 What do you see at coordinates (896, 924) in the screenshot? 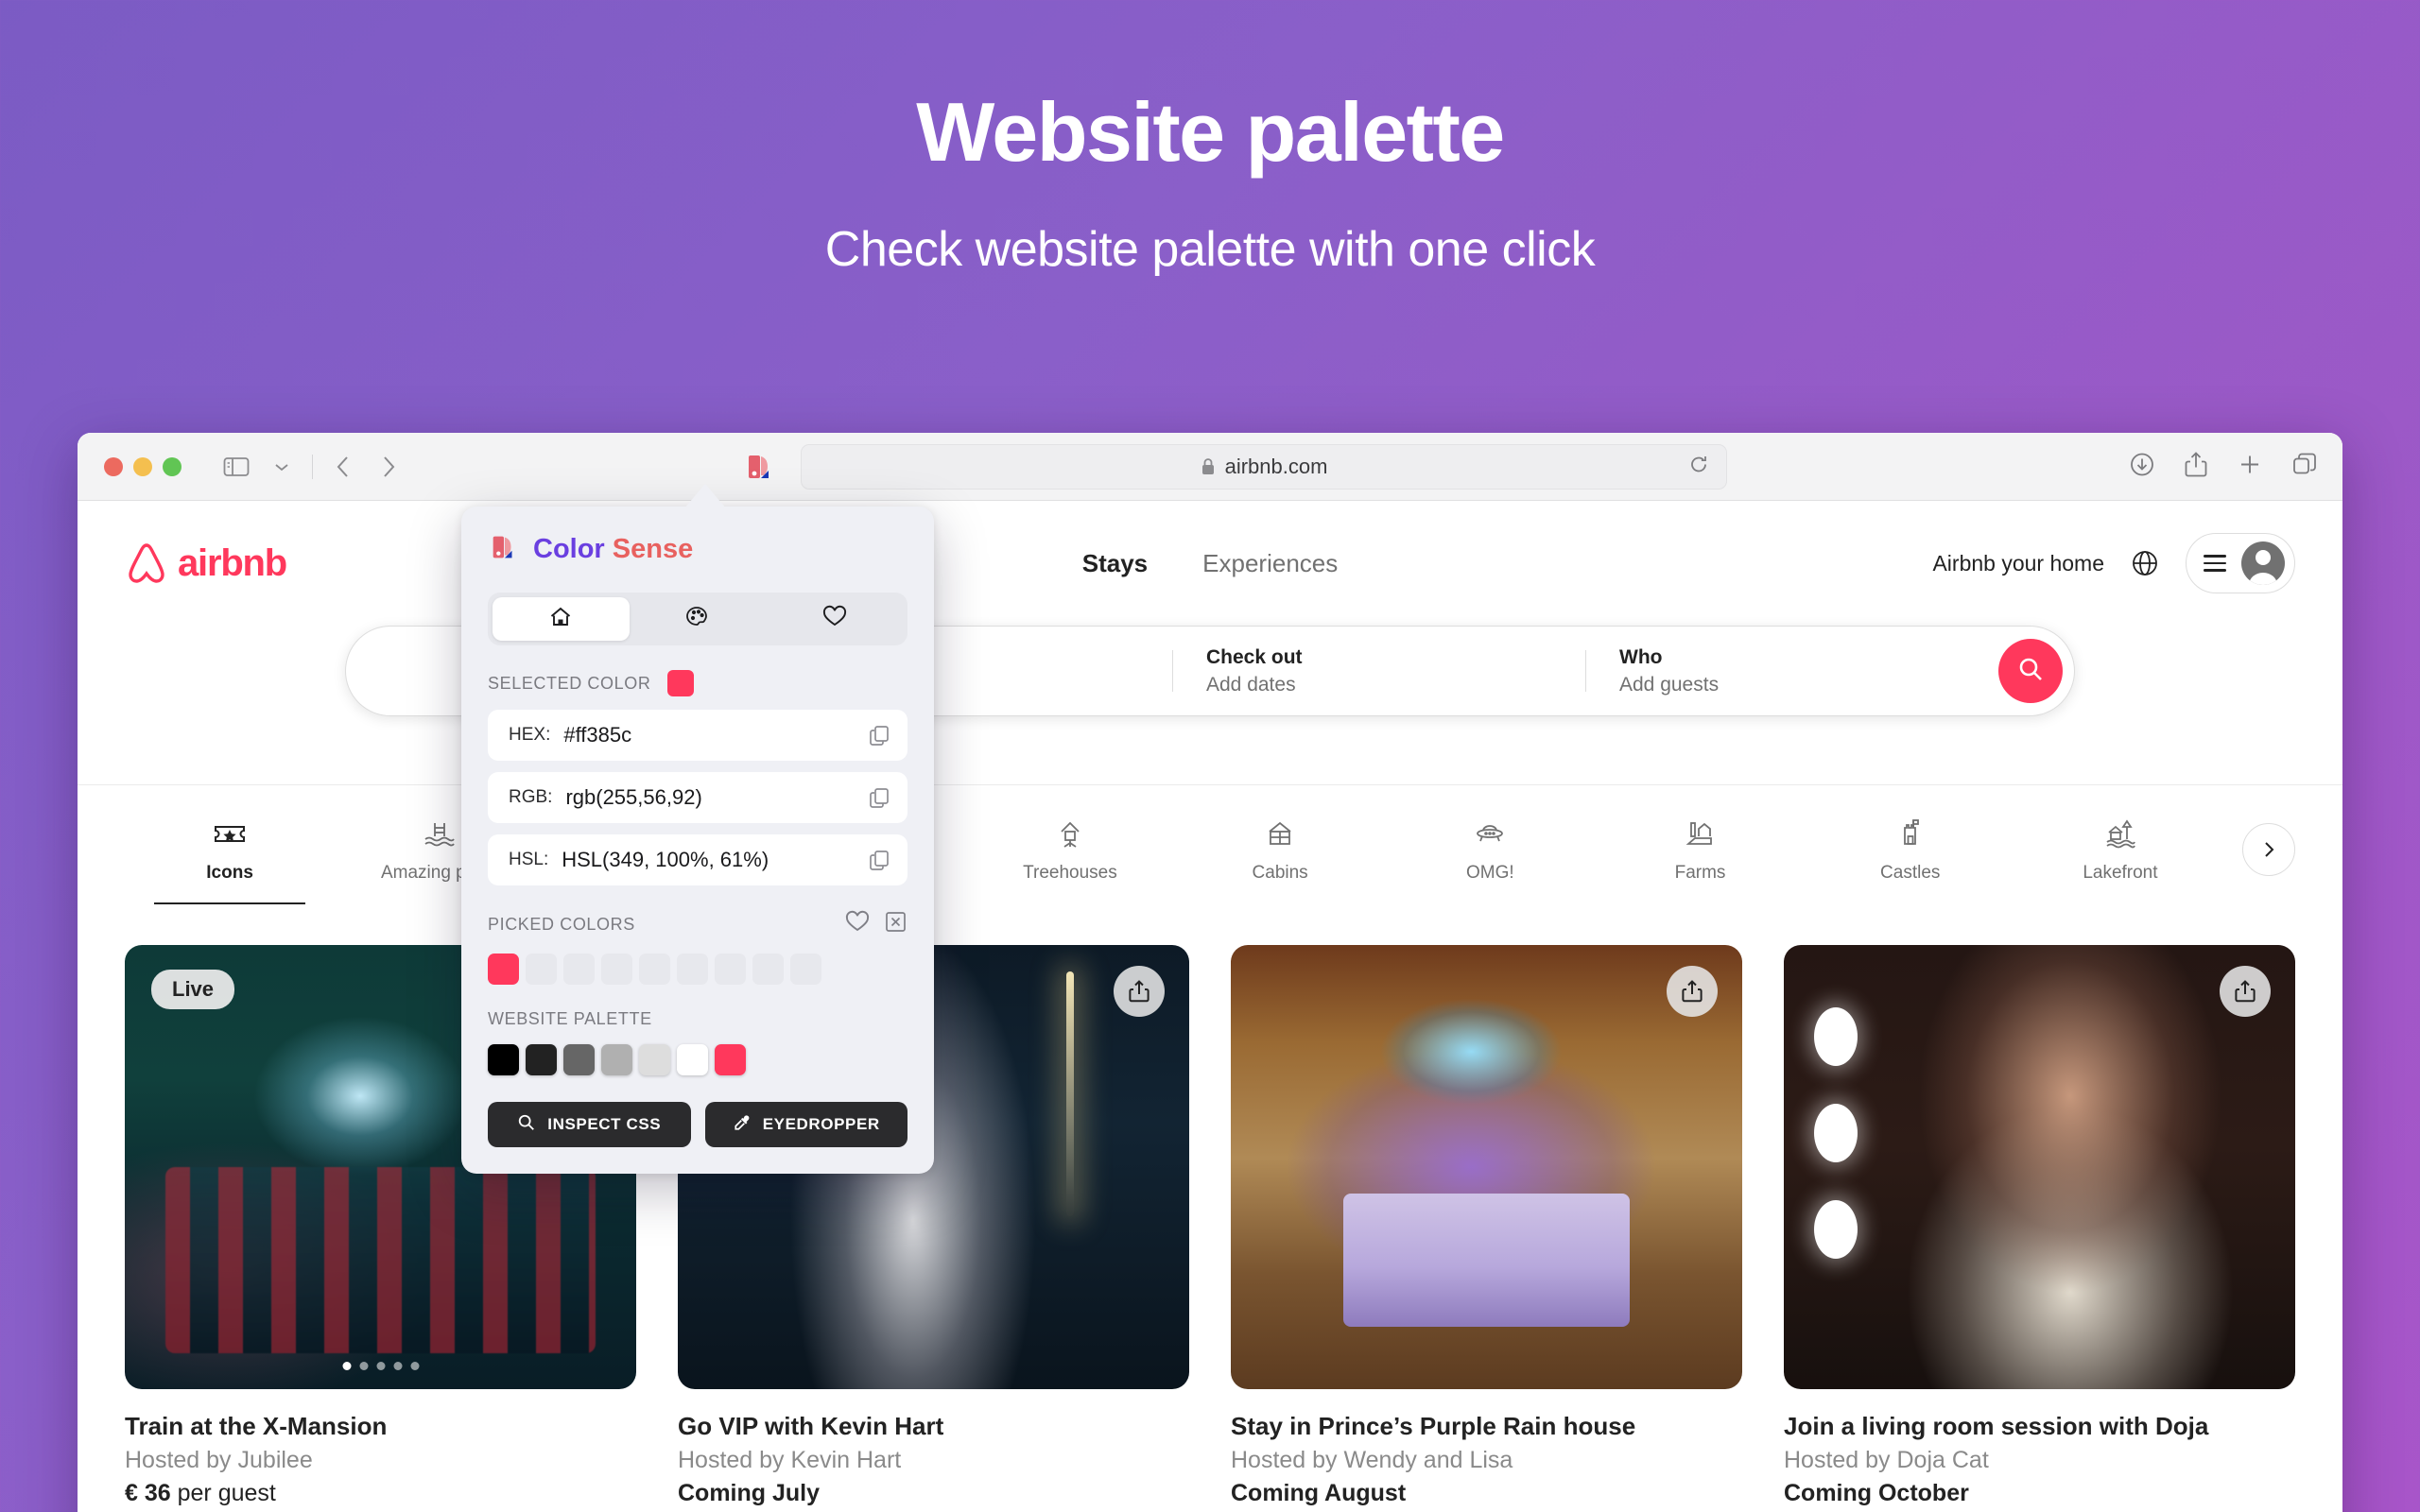
I see `clear-icon` at bounding box center [896, 924].